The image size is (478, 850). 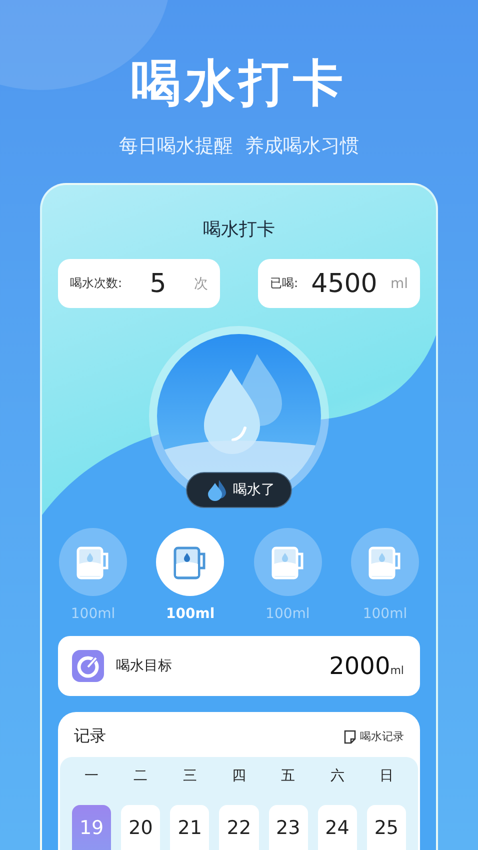 I want to click on day-cell: 22, so click(x=239, y=827).